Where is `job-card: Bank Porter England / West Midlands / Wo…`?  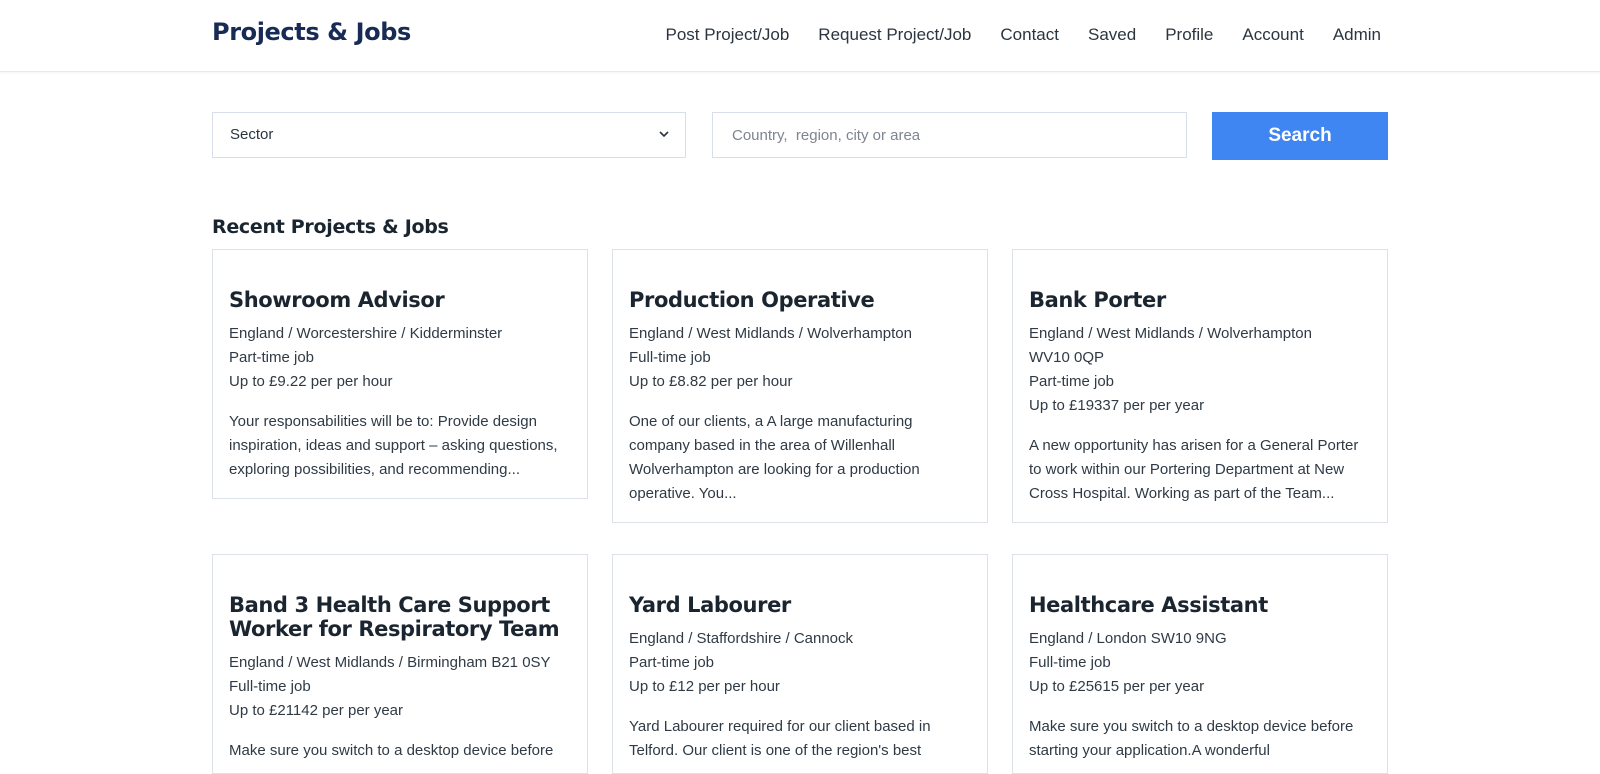 job-card: Bank Porter England / West Midlands / Wo… is located at coordinates (1200, 386).